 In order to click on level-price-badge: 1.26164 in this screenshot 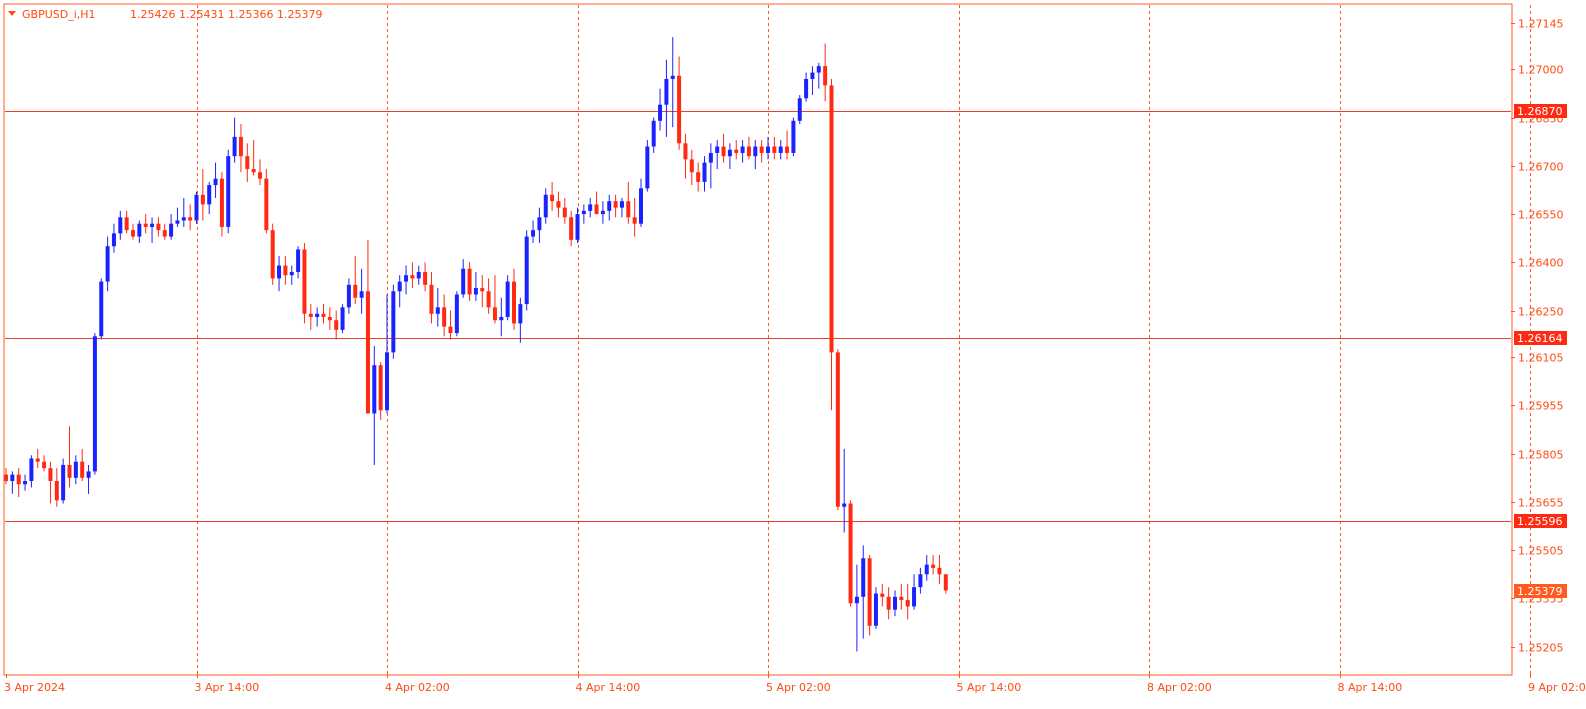, I will do `click(1540, 338)`.